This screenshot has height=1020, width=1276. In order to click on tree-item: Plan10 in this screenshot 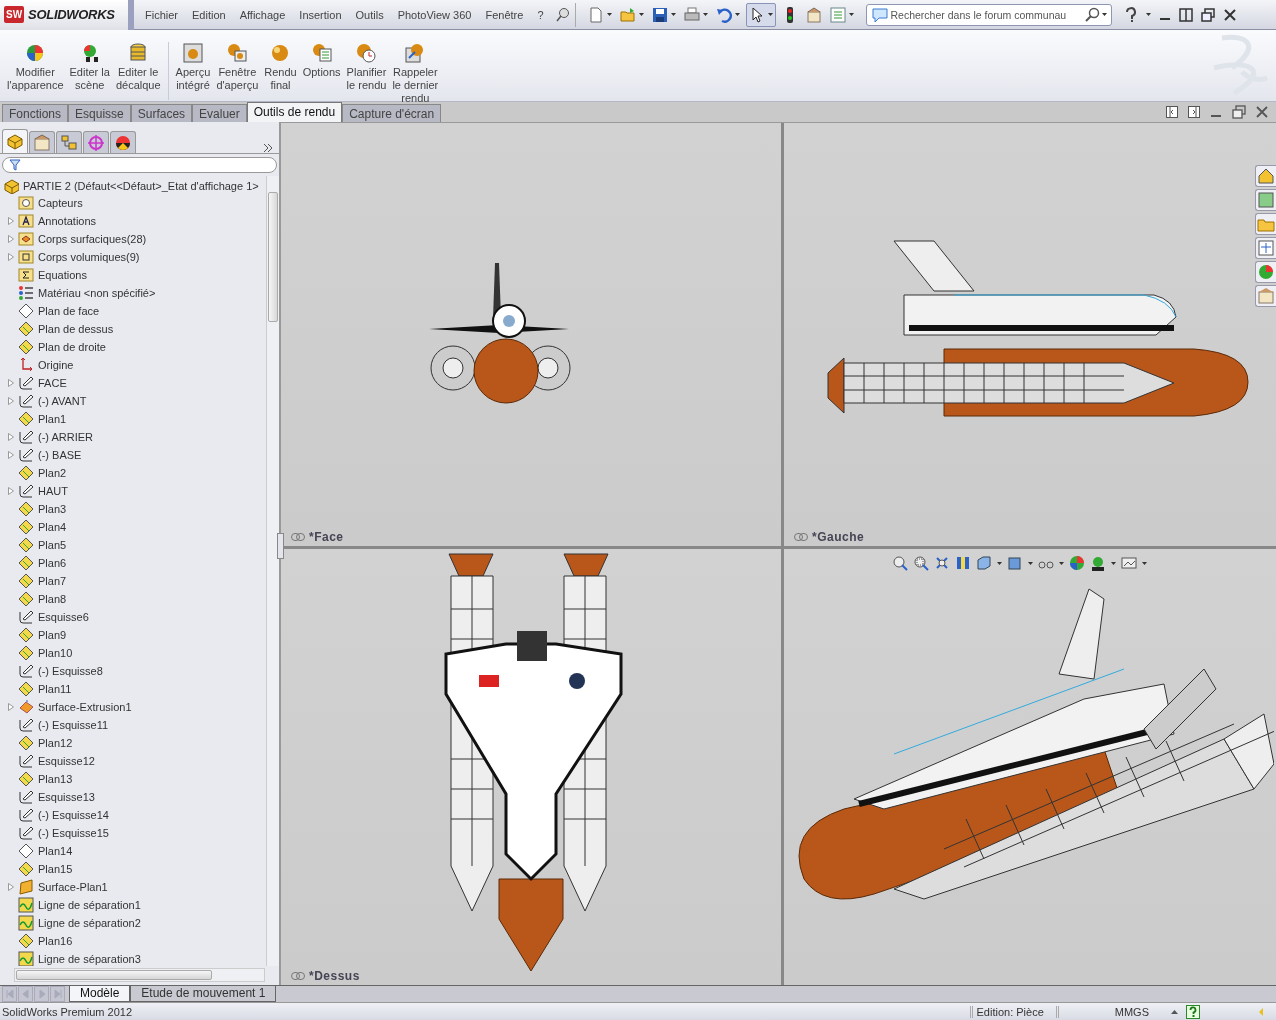, I will do `click(55, 653)`.